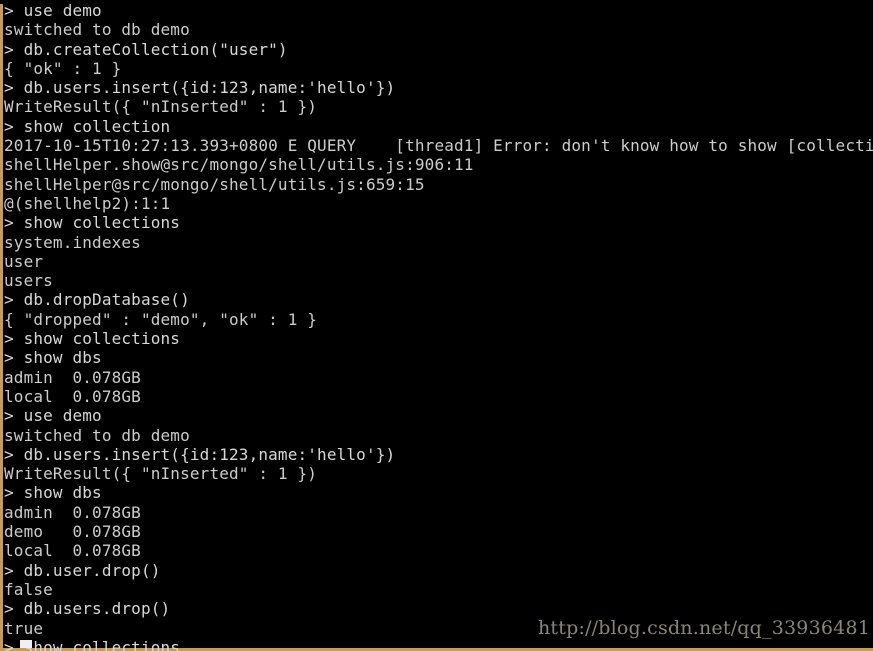 This screenshot has width=873, height=651. What do you see at coordinates (704, 628) in the screenshot?
I see `watermark-url: http://blog.csdn.net/qq_33936481` at bounding box center [704, 628].